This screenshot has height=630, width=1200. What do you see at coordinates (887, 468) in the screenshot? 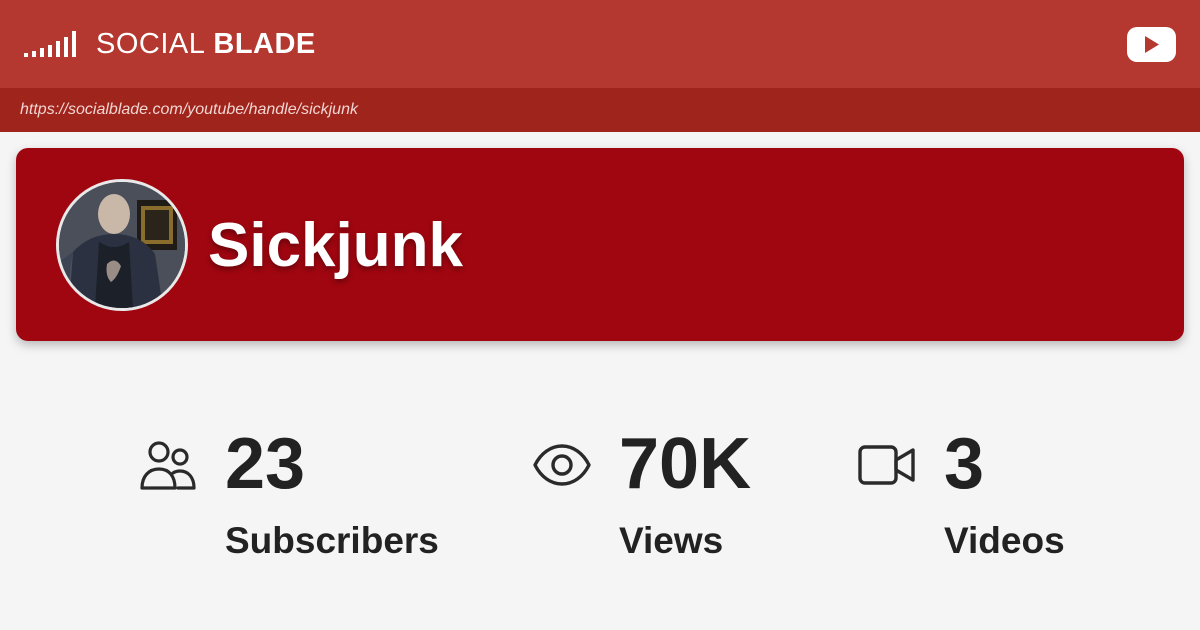
I see `video-camera-icon` at bounding box center [887, 468].